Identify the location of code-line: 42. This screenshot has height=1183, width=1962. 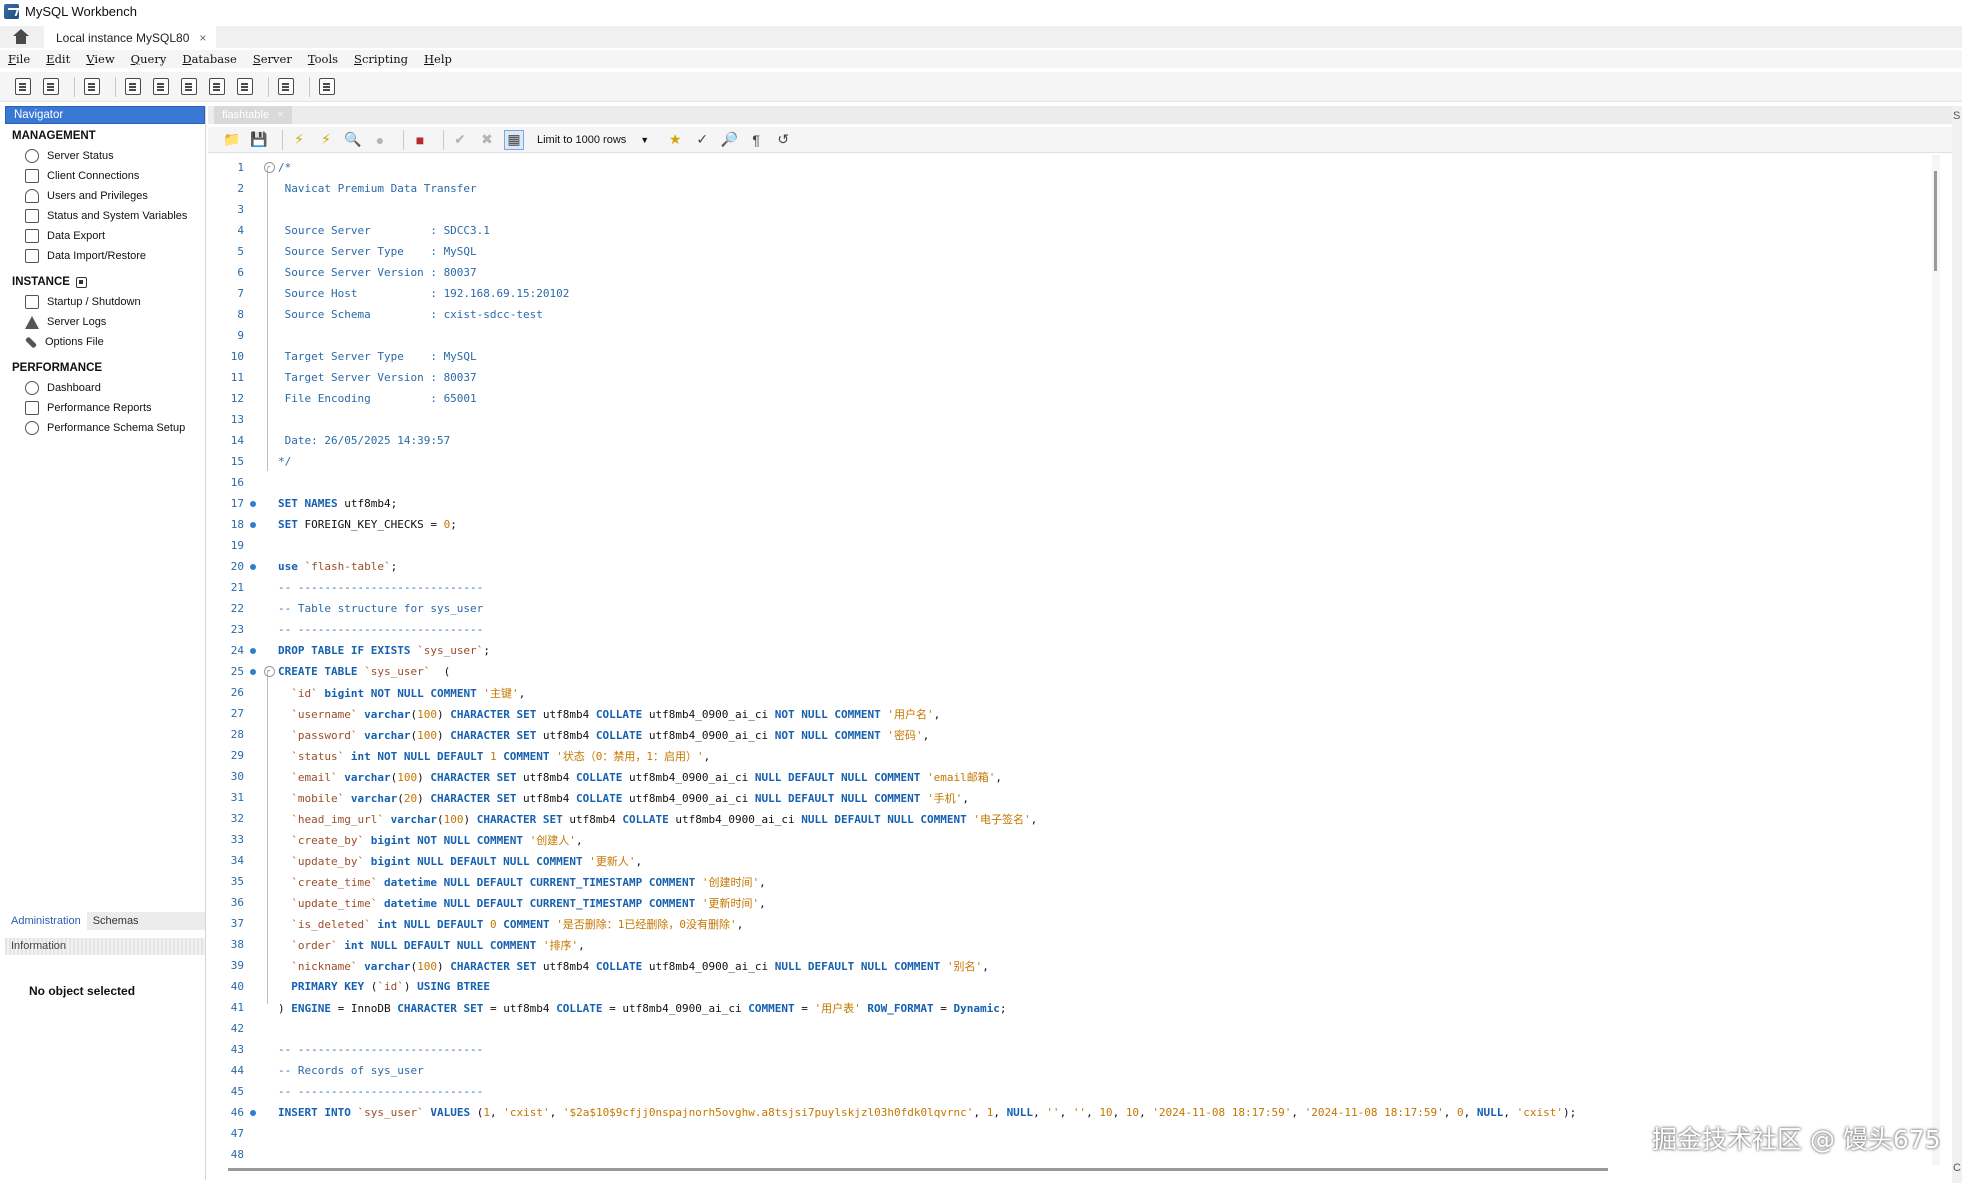
(1068, 1028).